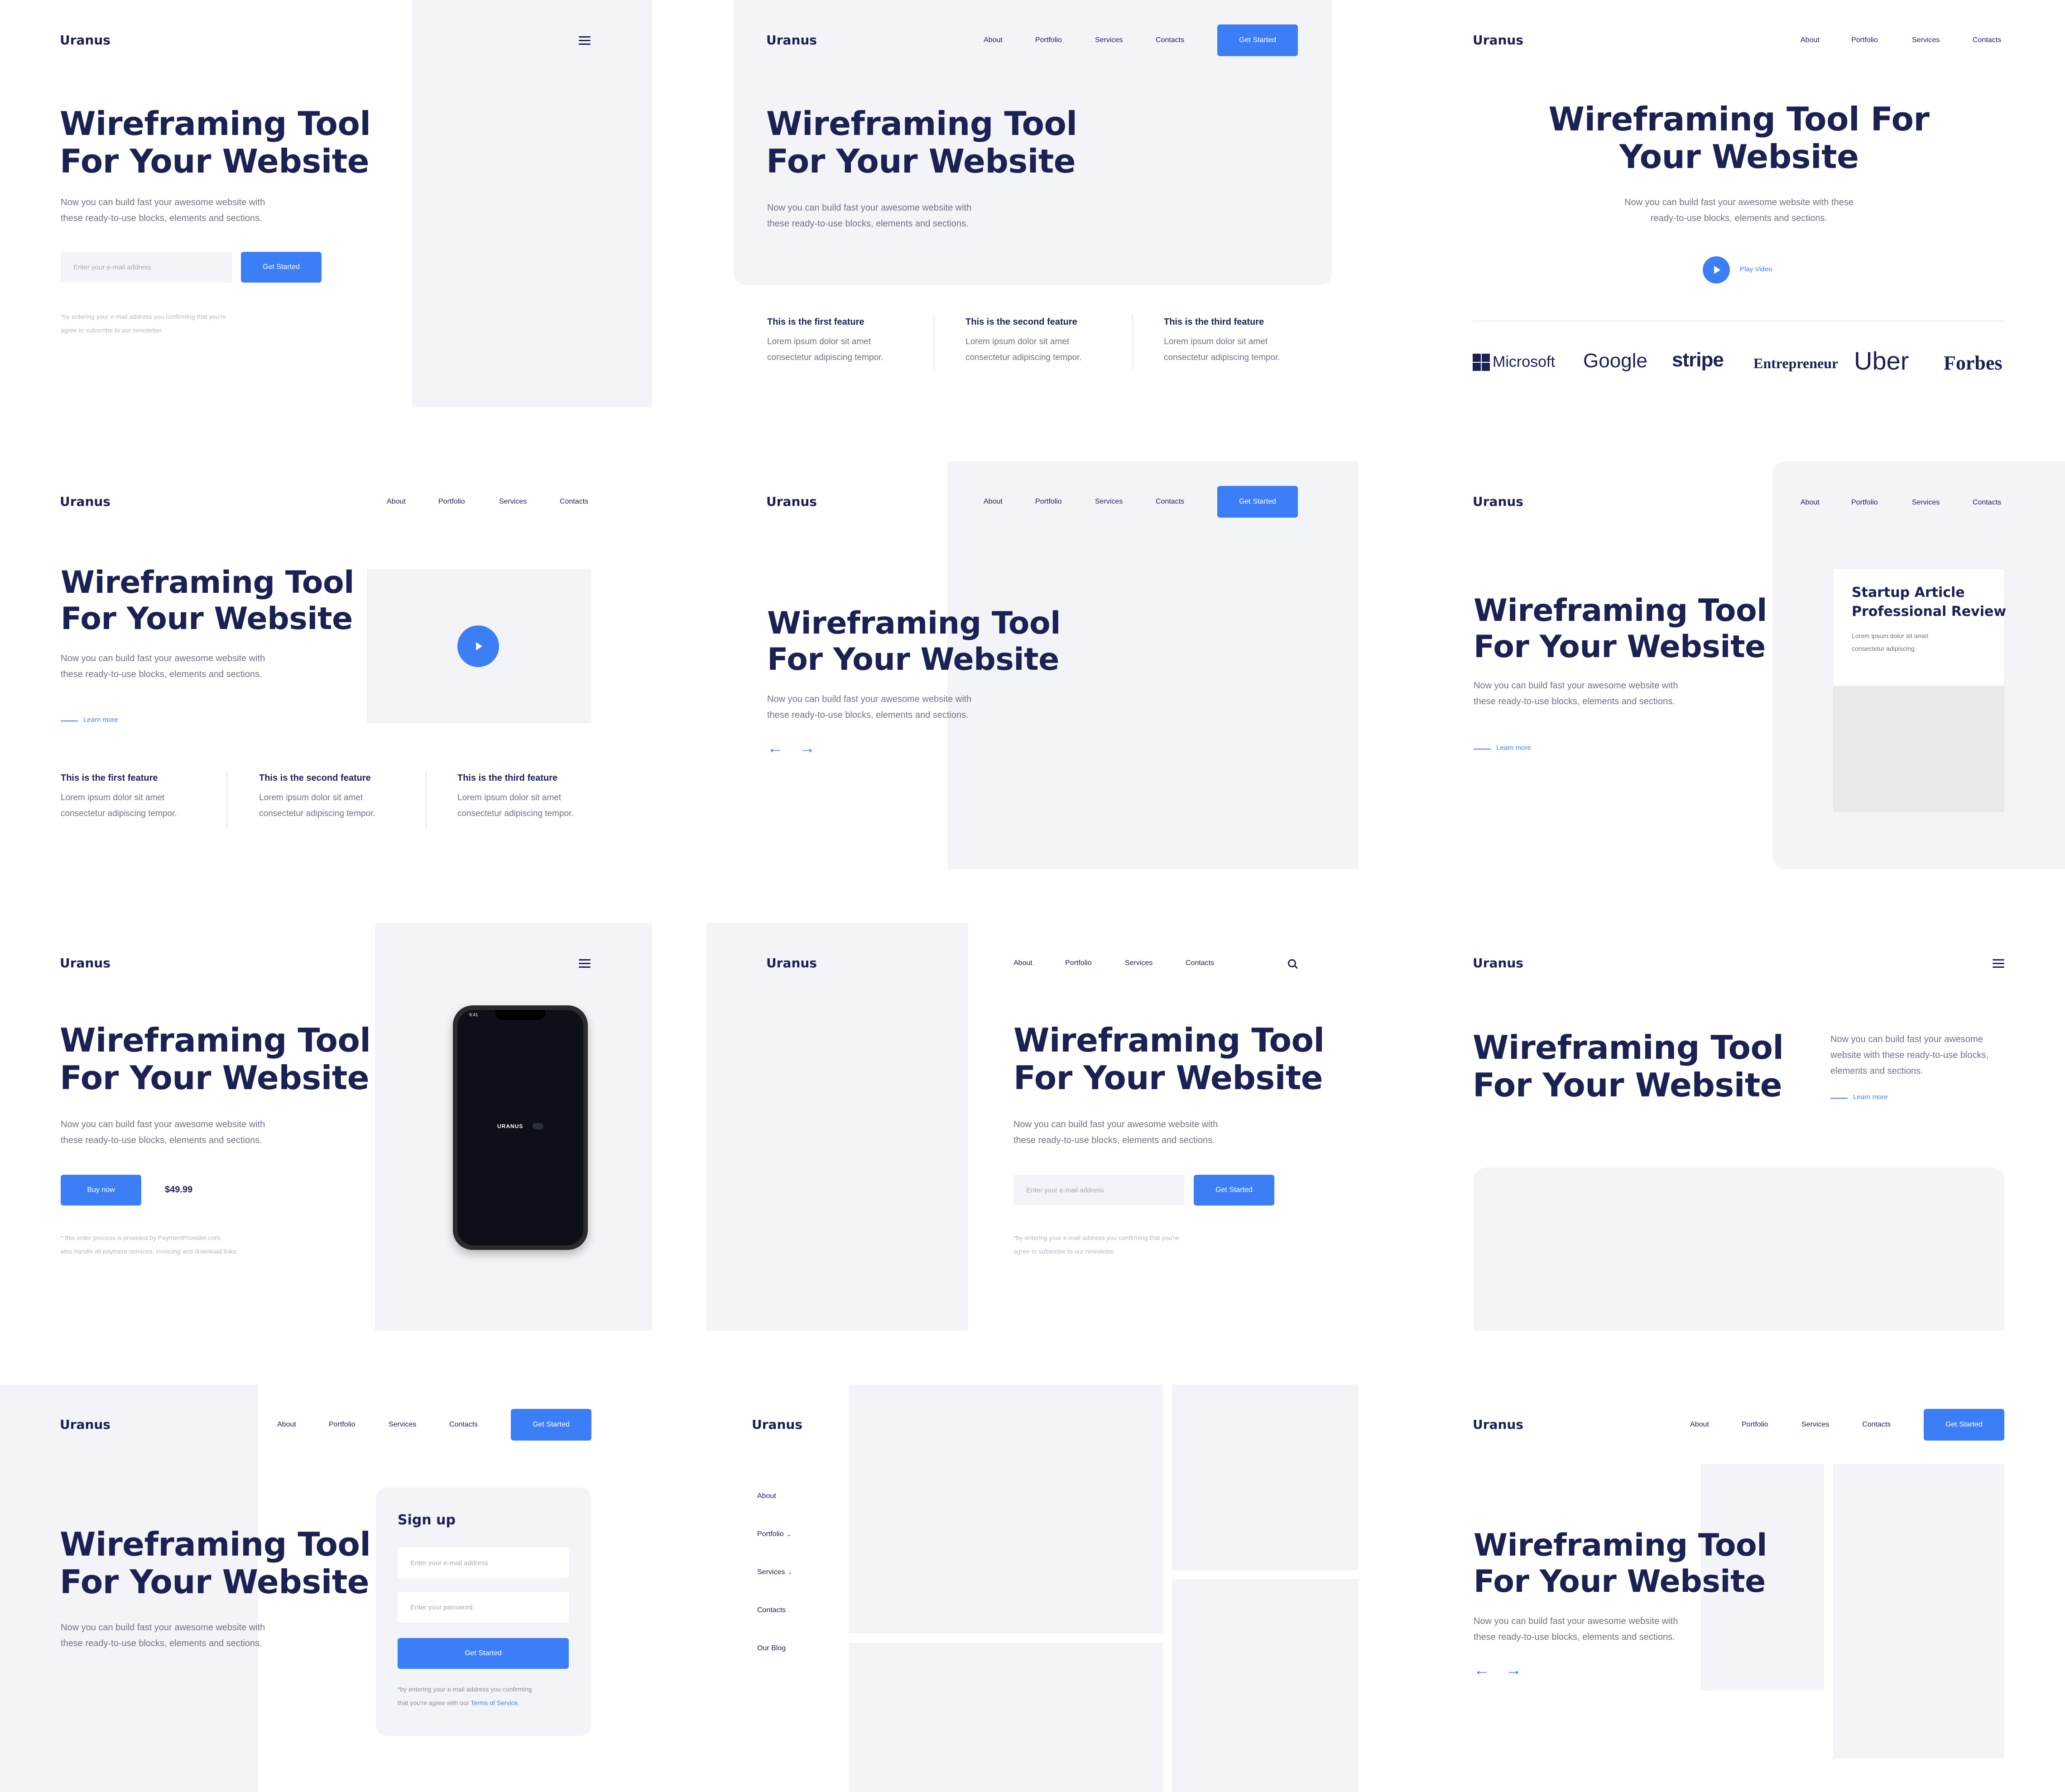 The image size is (2065, 1792). Describe the element at coordinates (483, 1653) in the screenshot. I see `signup-submit-button: Get Started` at that location.